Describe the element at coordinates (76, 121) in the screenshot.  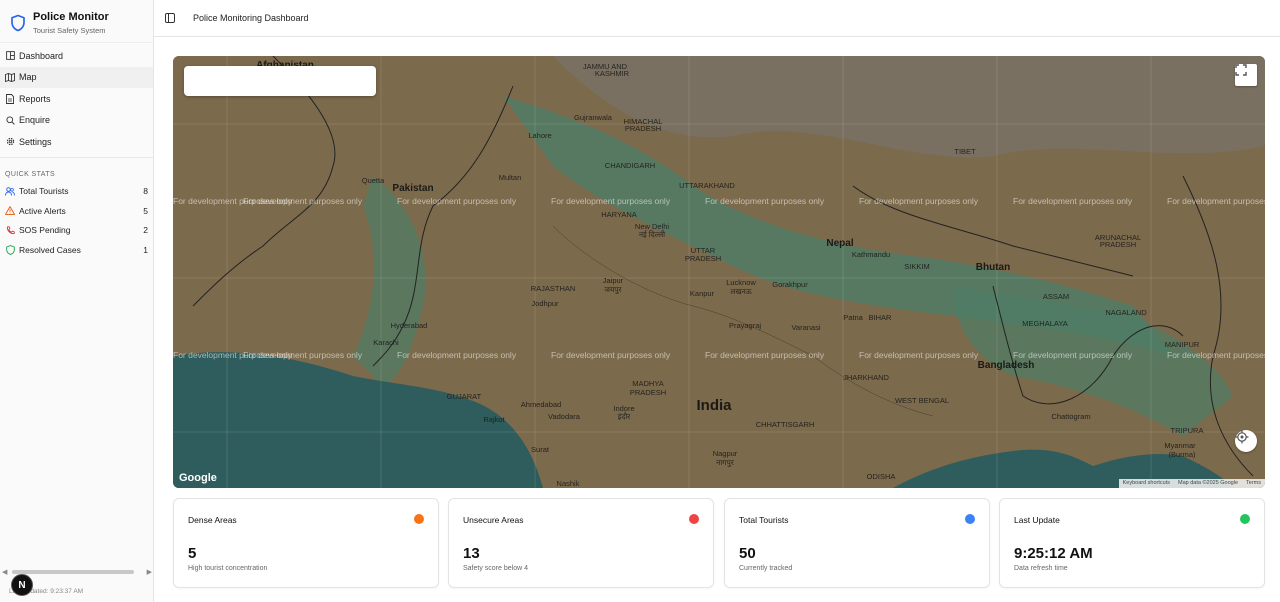
I see `sidebar-item-enquire: Enquire` at that location.